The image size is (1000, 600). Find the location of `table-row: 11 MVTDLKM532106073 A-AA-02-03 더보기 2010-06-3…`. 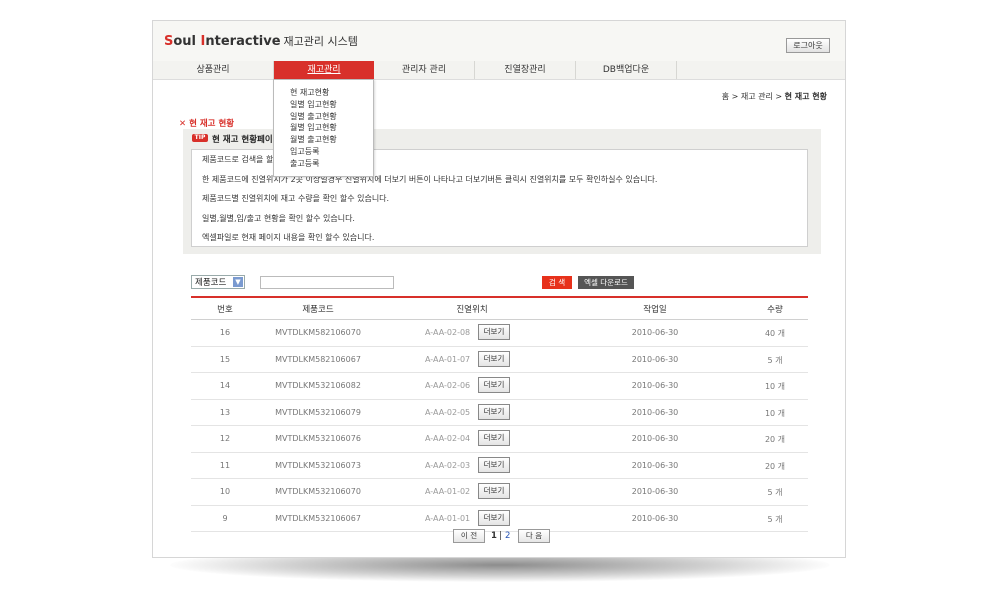

table-row: 11 MVTDLKM532106073 A-AA-02-03 더보기 2010-06-3… is located at coordinates (499, 466).